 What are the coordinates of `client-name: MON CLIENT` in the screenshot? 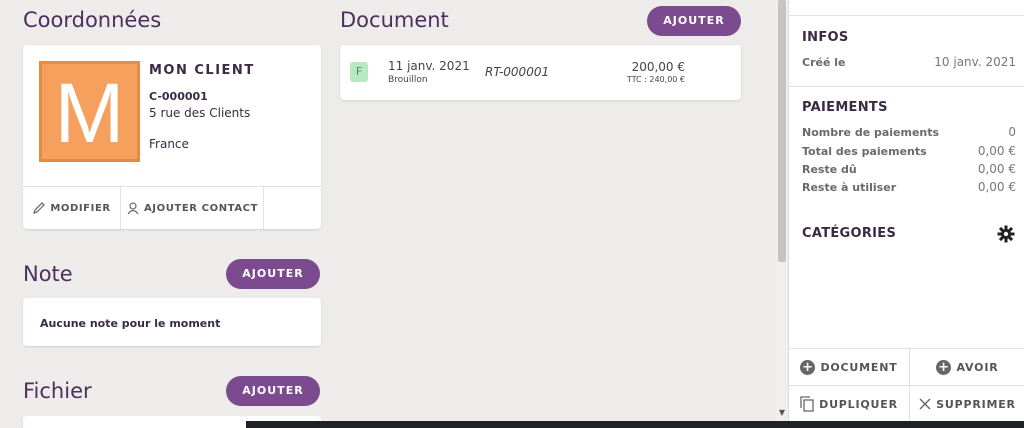 It's located at (202, 70).